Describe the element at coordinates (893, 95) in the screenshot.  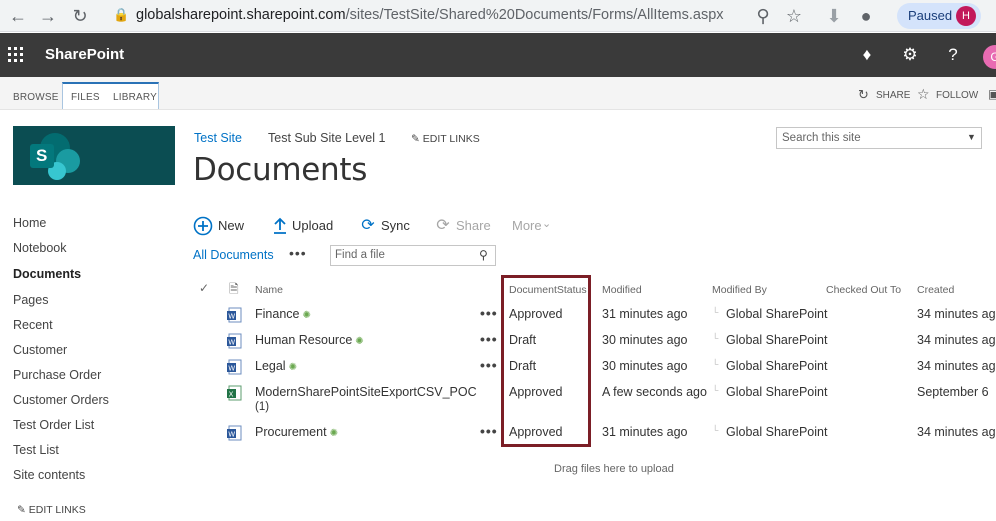
I see `share-action: SHARE` at that location.